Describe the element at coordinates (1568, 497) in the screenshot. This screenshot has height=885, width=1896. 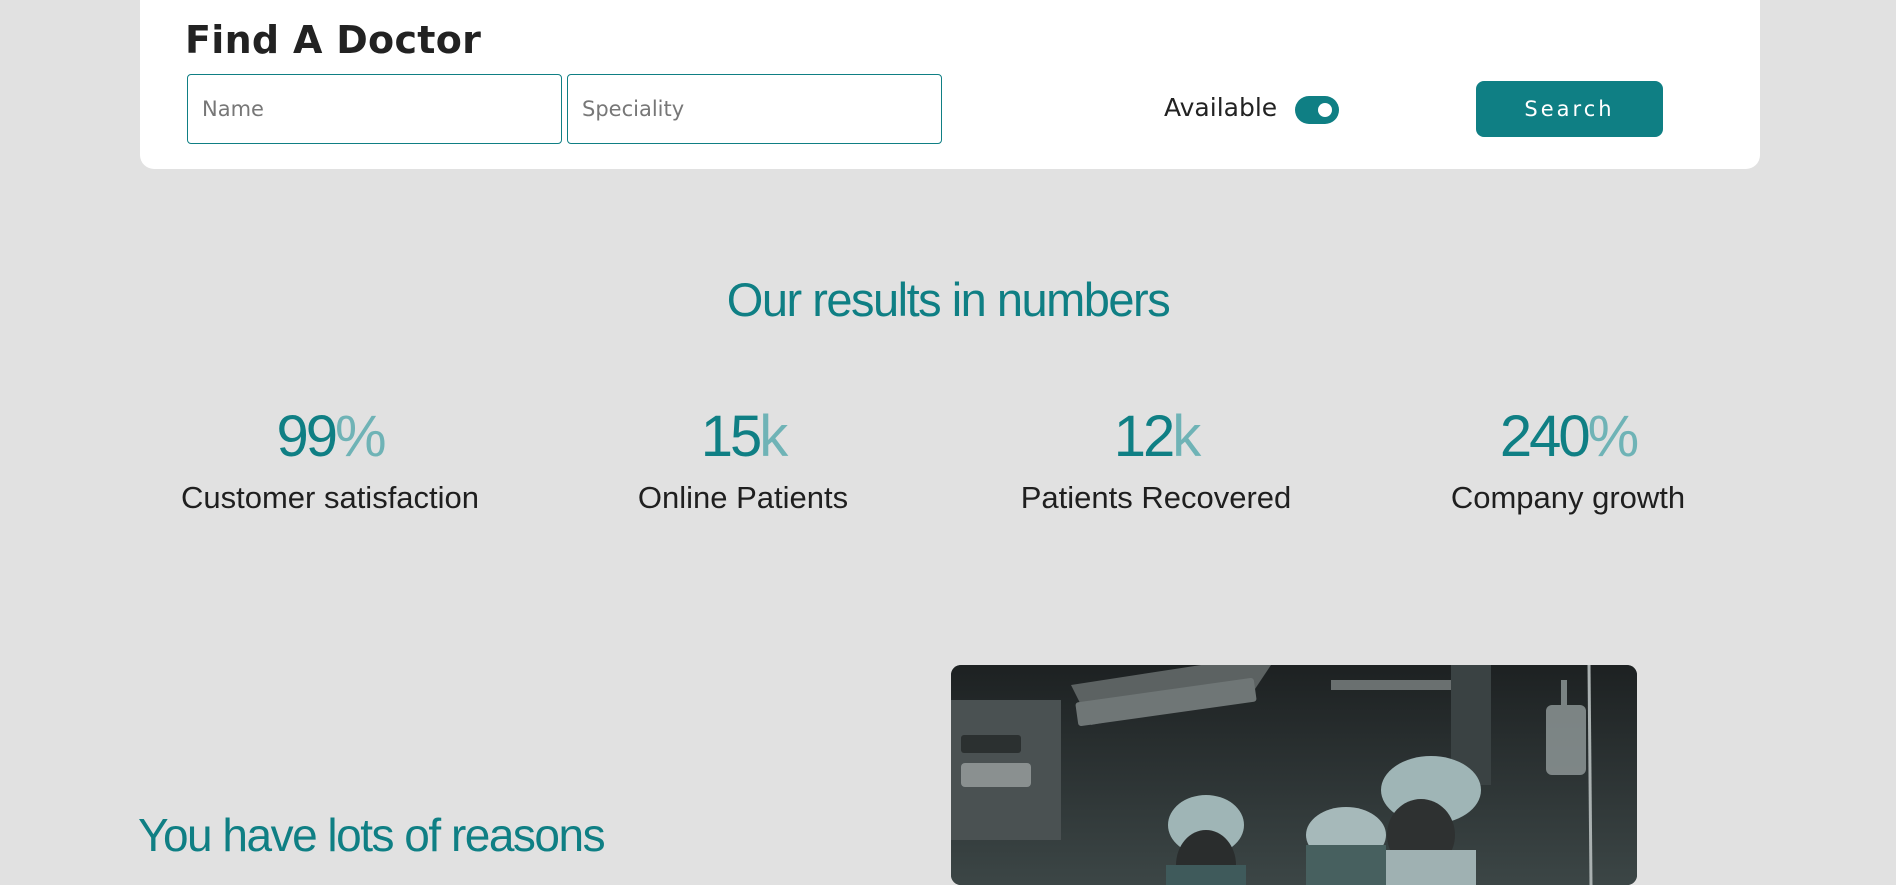
I see `stat-label: Company growth` at that location.